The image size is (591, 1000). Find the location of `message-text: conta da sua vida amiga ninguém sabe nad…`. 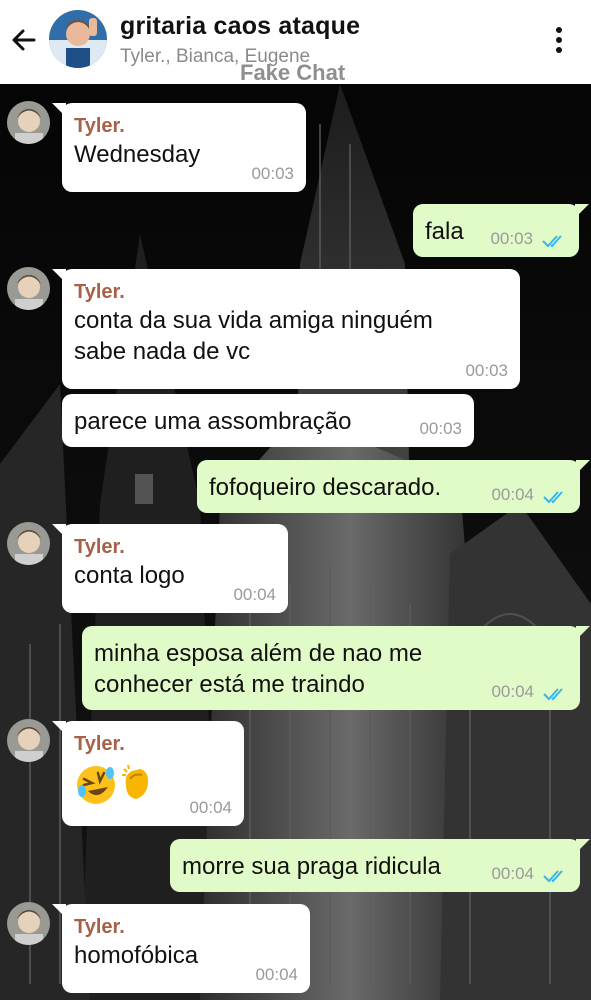

message-text: conta da sua vida amiga ninguém sabe nad… is located at coordinates (253, 336).